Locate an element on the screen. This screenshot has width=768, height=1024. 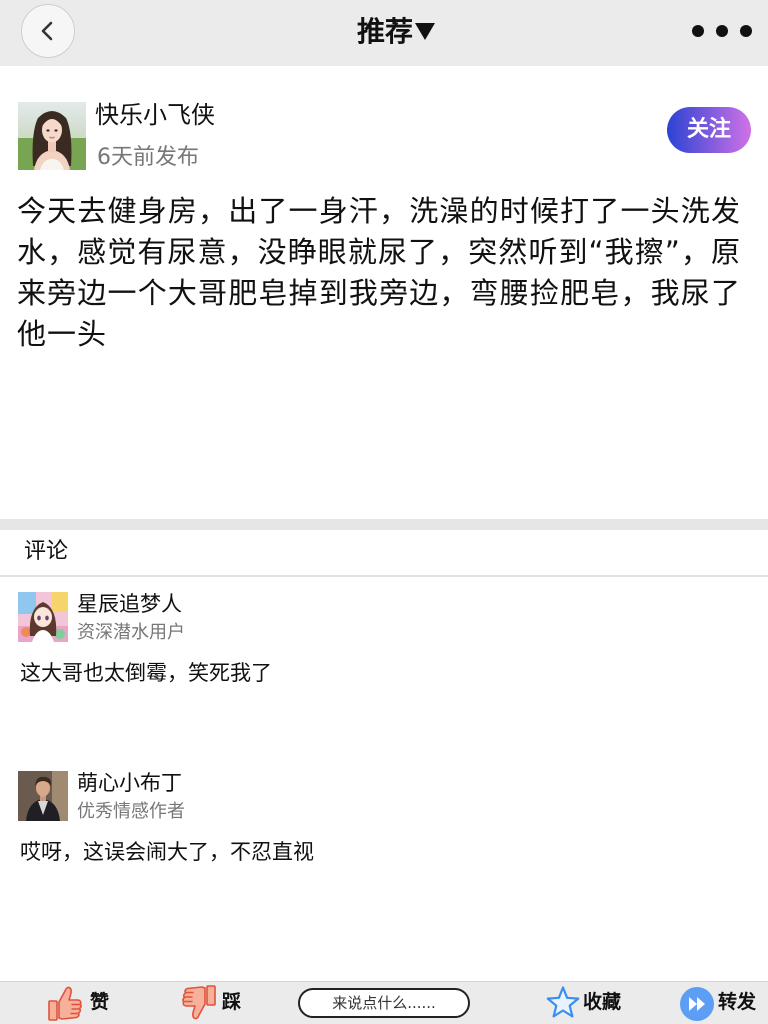
caret-down-icon is located at coordinates (425, 31).